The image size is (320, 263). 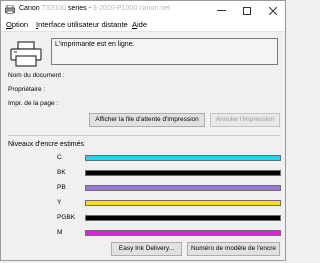 I want to click on status-message: L'imprimante est en ligne., so click(x=95, y=44).